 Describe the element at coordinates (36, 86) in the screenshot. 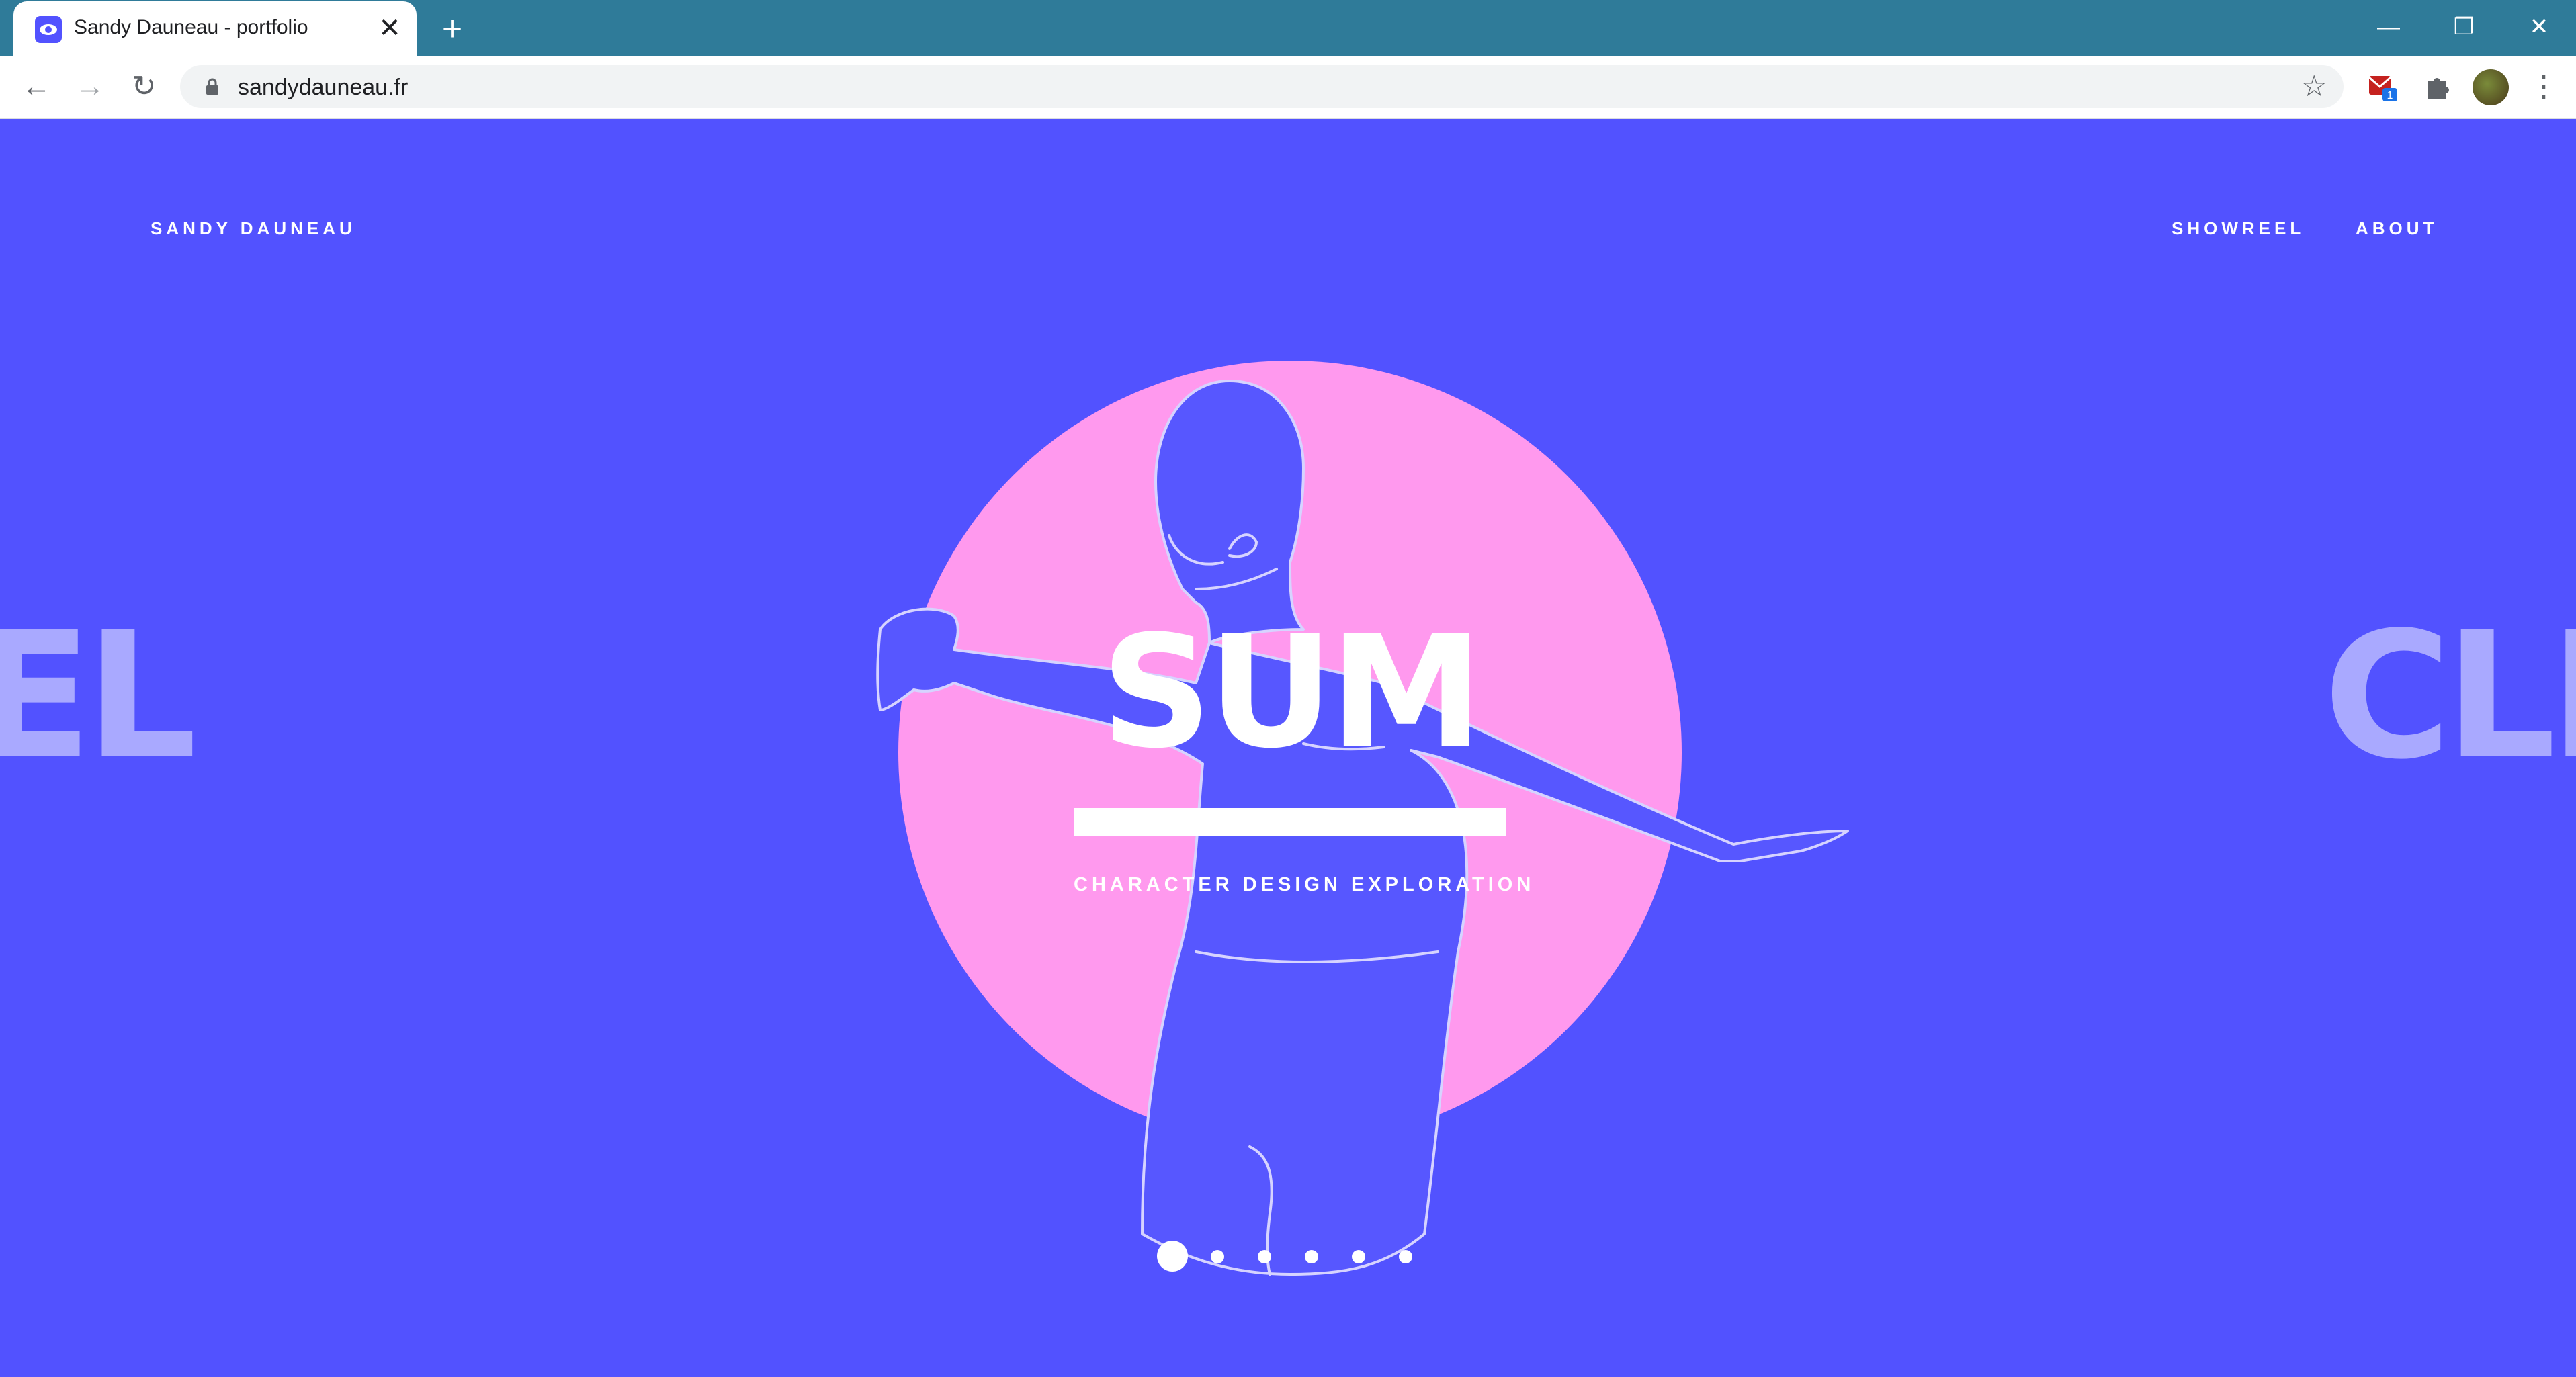

I see `back-arrow-icon: ←` at that location.